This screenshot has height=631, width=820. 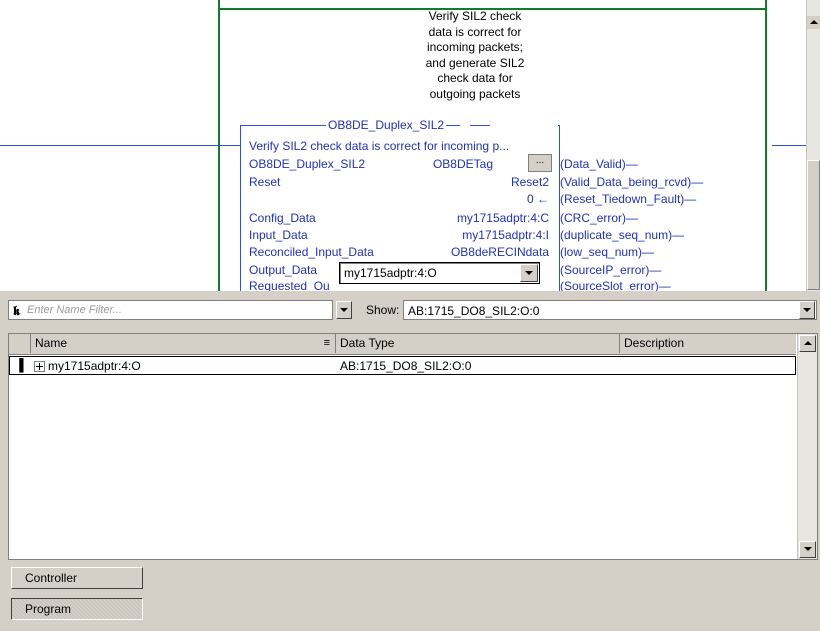 I want to click on rung-comment-line: check data for, so click(x=475, y=78).